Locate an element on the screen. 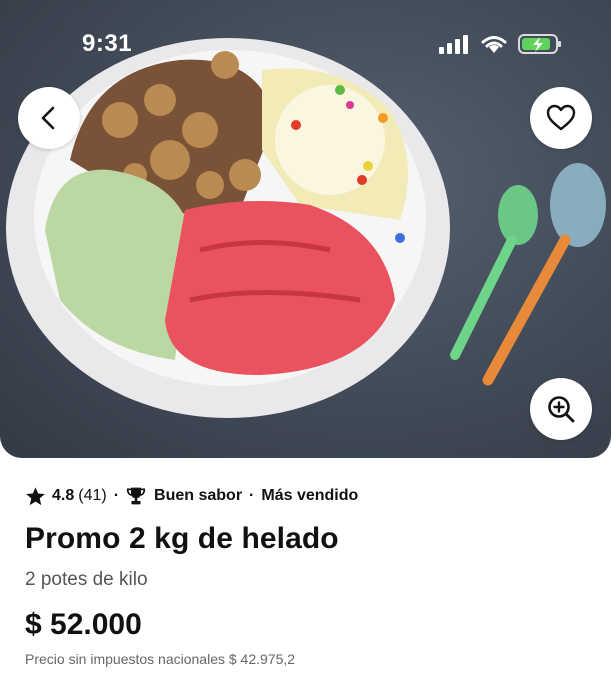  zoom-button is located at coordinates (561, 409).